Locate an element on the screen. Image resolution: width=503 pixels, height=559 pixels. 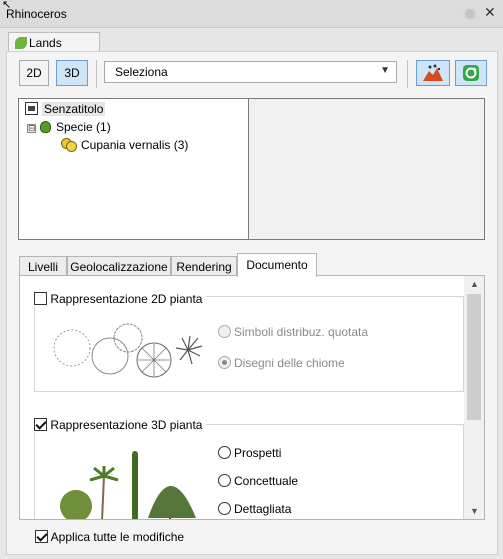
apply-all-checkbox is located at coordinates (41, 536).